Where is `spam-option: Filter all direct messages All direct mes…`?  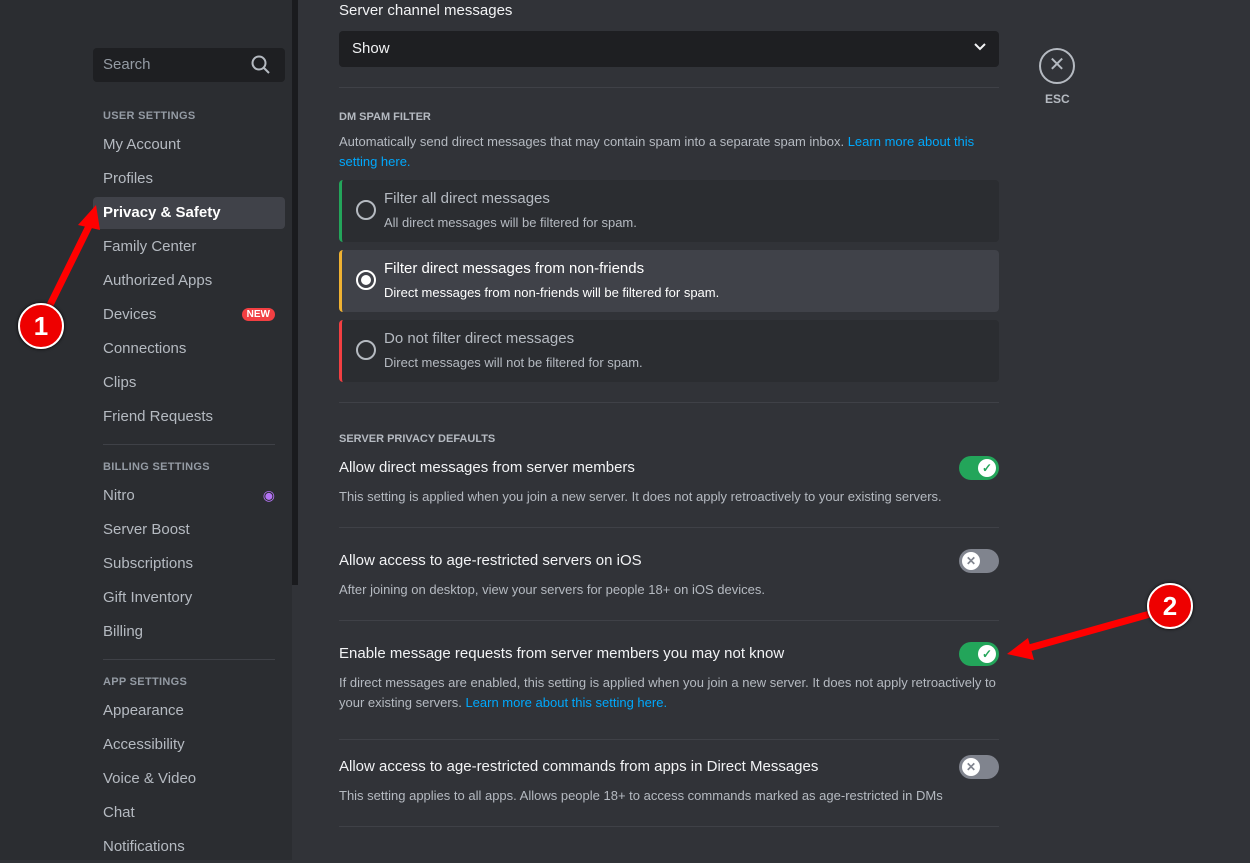
spam-option: Filter all direct messages All direct mes… is located at coordinates (669, 211).